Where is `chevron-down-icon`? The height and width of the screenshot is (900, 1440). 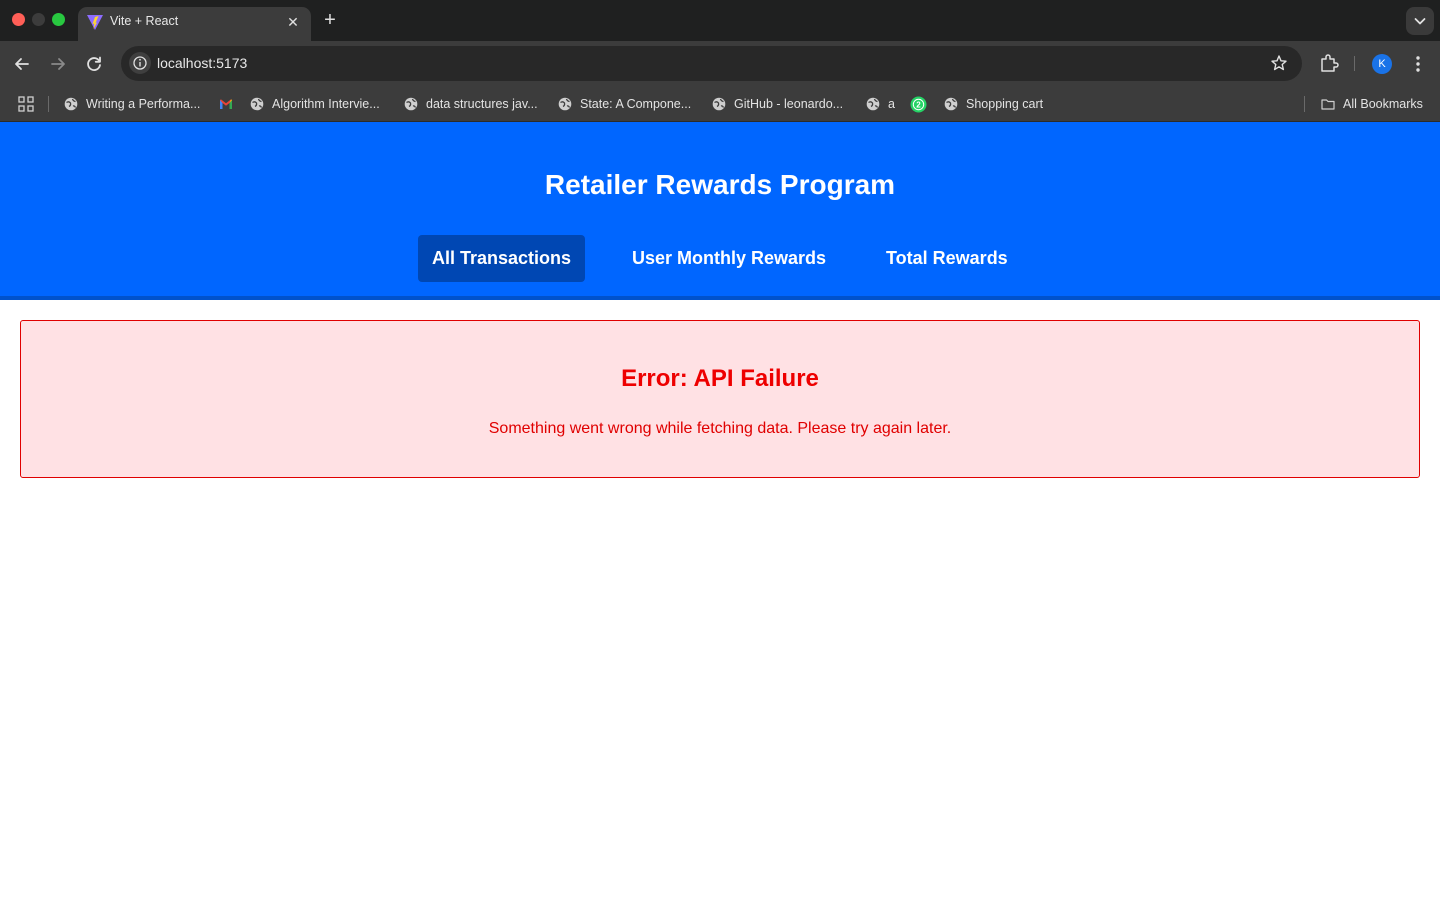 chevron-down-icon is located at coordinates (1420, 21).